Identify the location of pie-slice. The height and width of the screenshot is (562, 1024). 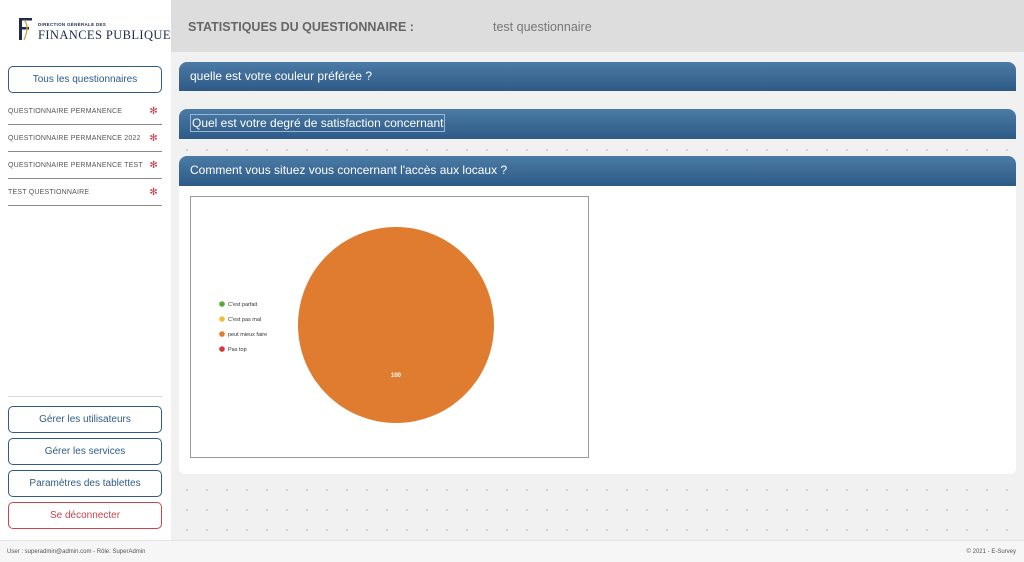
(396, 325).